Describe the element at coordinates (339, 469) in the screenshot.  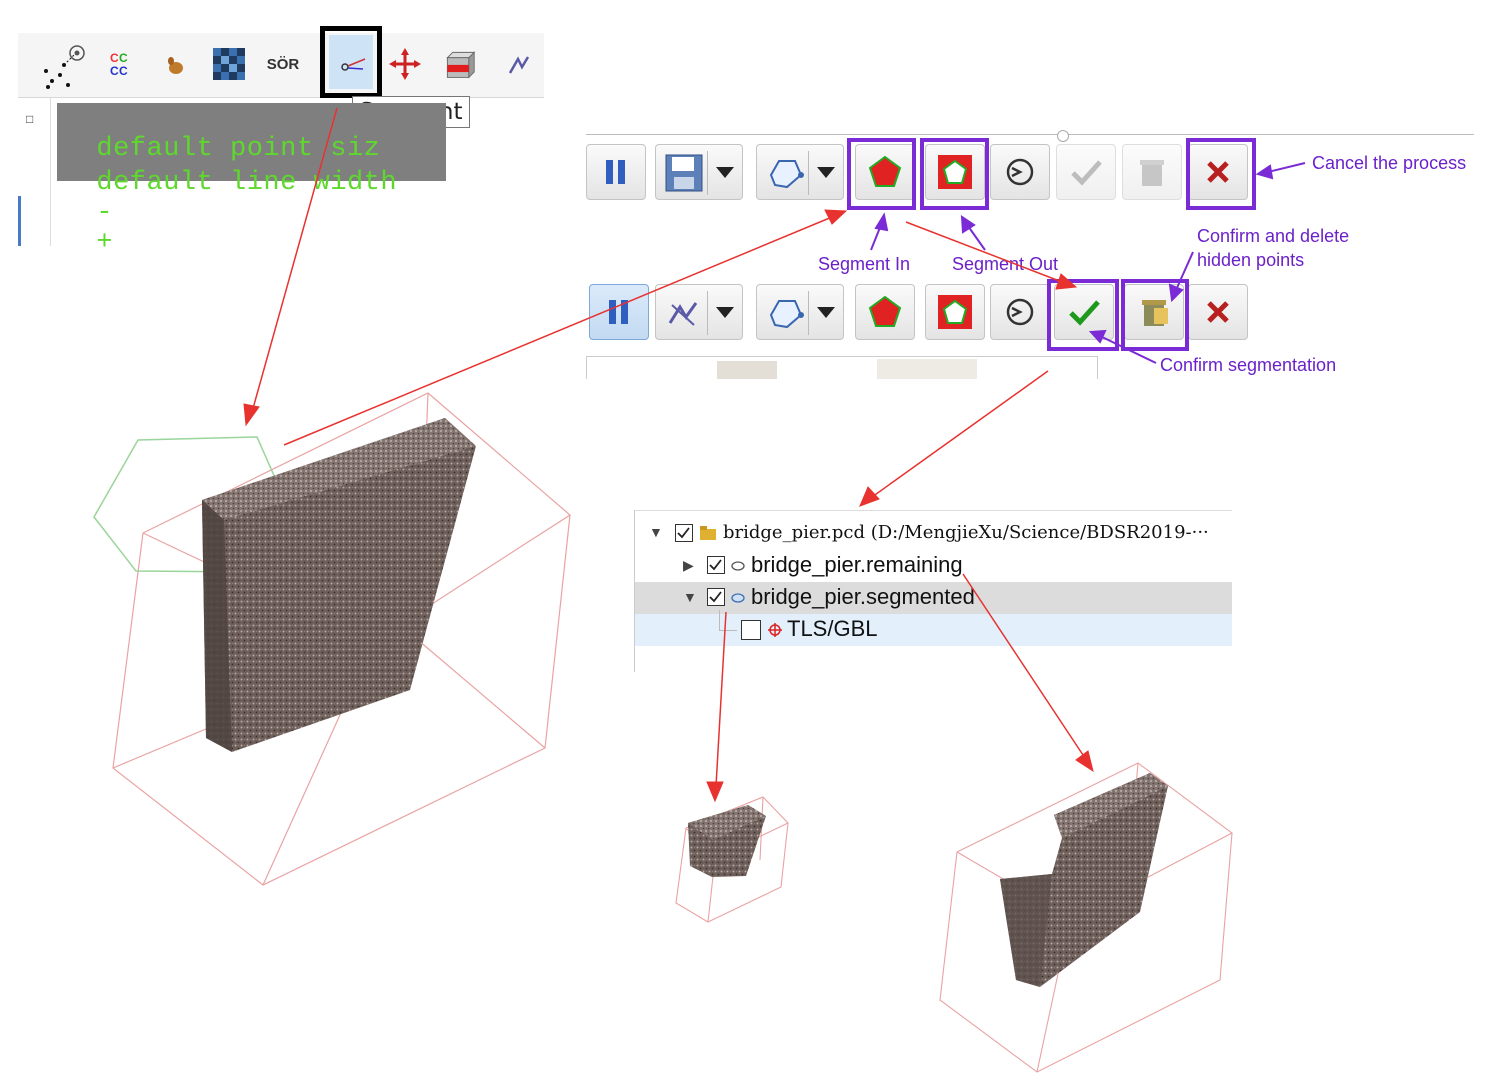
I see `pier-top-face` at that location.